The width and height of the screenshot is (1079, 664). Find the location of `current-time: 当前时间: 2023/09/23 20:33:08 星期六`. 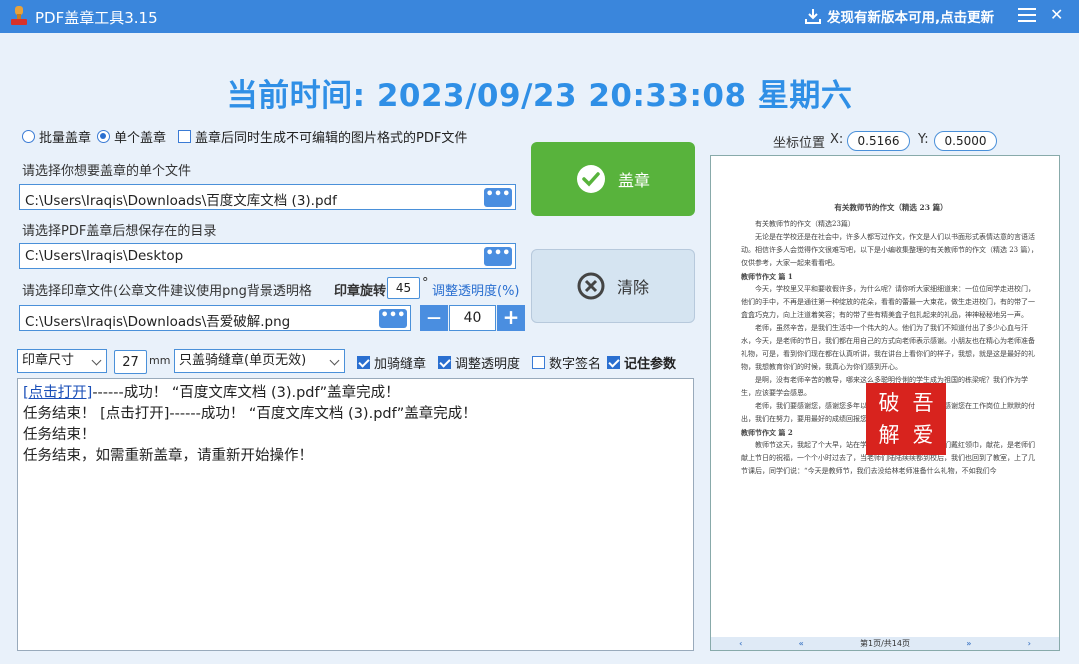

current-time: 当前时间: 2023/09/23 20:33:08 星期六 is located at coordinates (539, 96).